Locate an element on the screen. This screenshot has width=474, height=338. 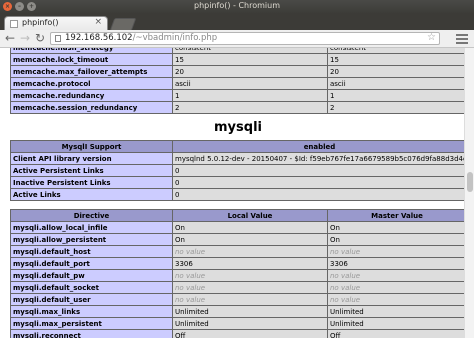
table-header-row: Directive Local Value Master Value is located at coordinates (238, 215).